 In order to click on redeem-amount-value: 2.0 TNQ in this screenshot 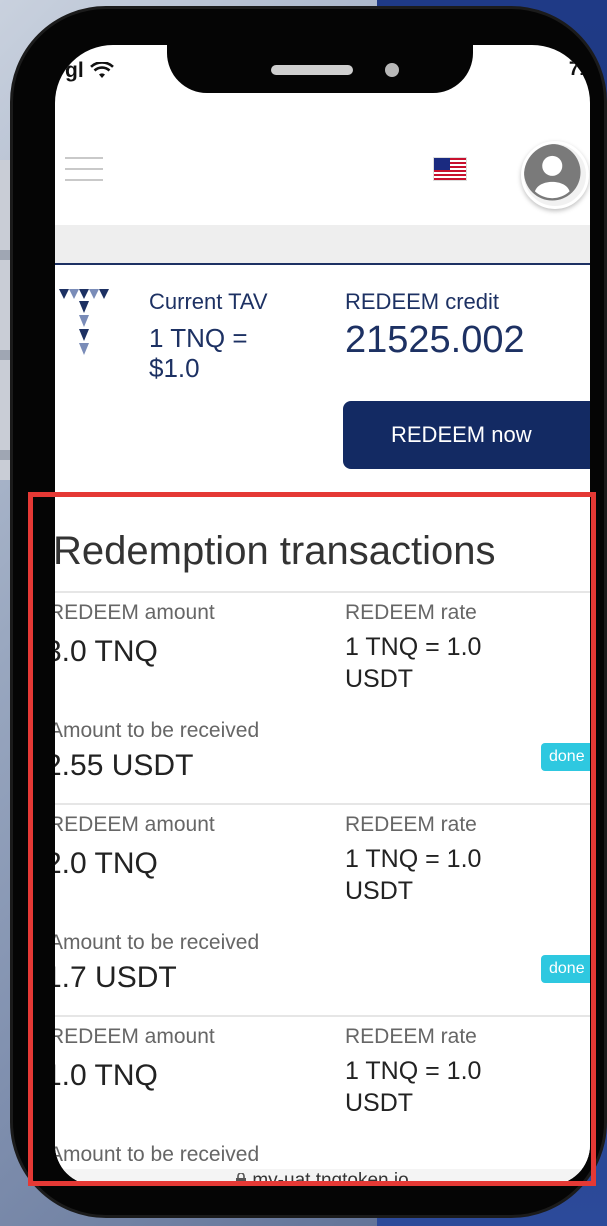, I will do `click(106, 863)`.